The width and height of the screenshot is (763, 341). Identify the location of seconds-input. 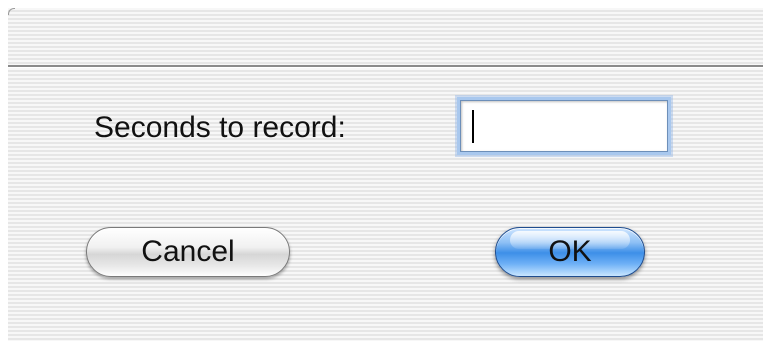
(564, 126).